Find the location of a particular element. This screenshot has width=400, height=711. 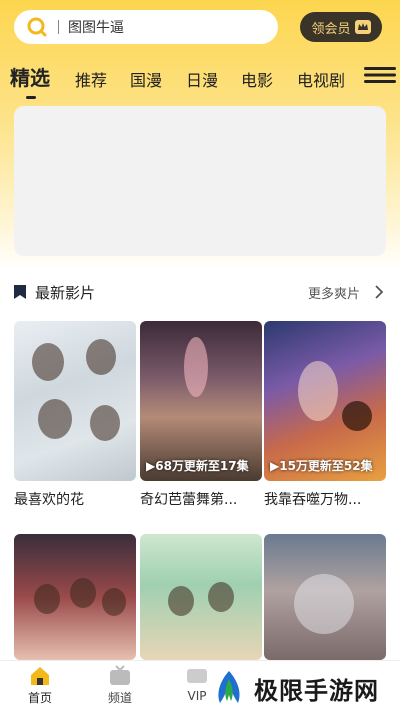

update-badge: ▶15万更新至52集 is located at coordinates (321, 466).